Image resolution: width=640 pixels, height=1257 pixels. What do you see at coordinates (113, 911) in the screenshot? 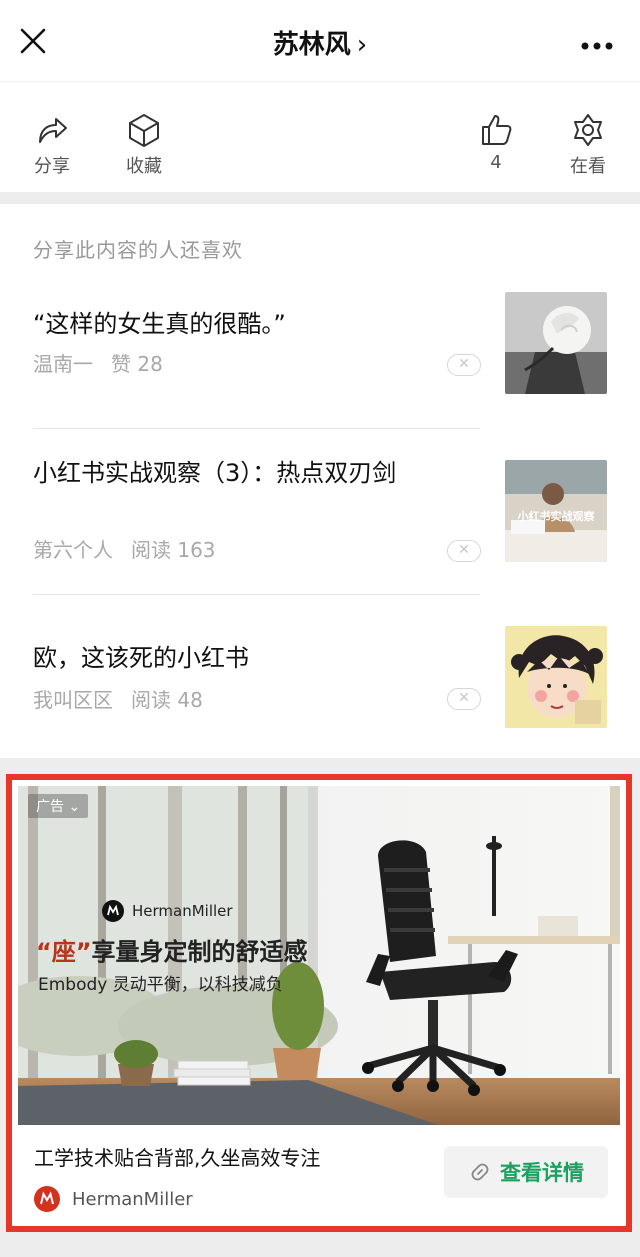
I see `hermanmiller-logo-icon` at bounding box center [113, 911].